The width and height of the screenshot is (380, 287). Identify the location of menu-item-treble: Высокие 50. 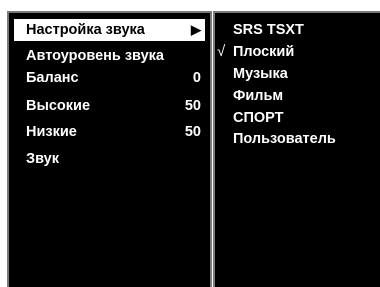
(109, 106).